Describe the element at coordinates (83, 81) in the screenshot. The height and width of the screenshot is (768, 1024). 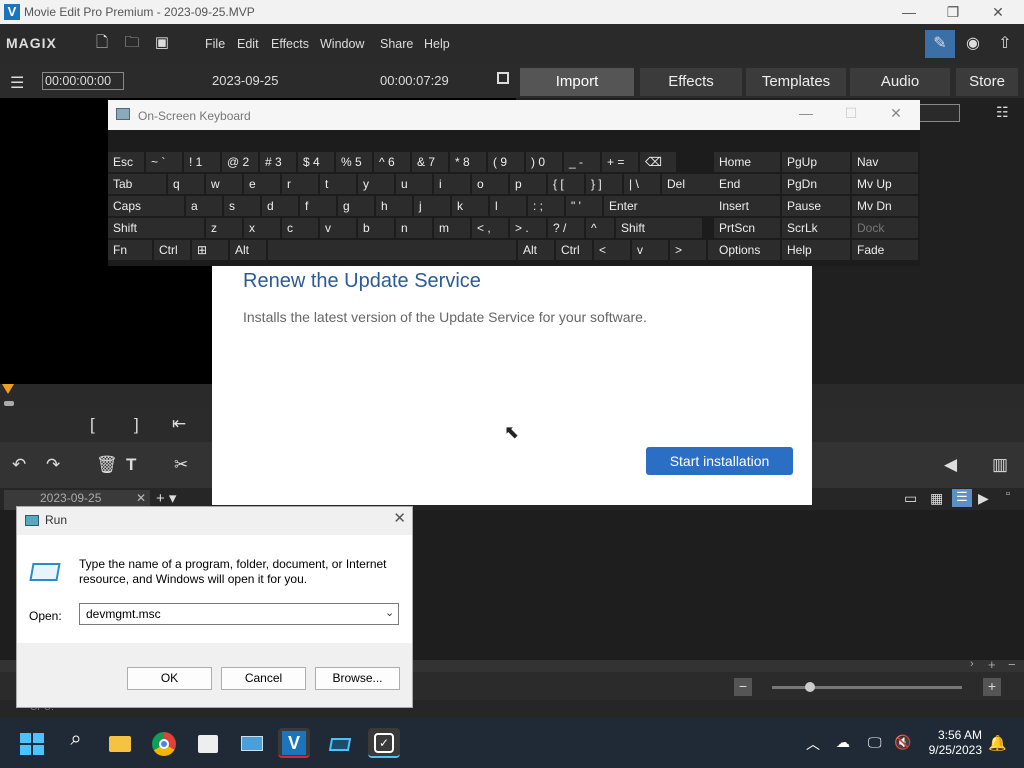
I see `timecode-display: 00:00:00:00` at that location.